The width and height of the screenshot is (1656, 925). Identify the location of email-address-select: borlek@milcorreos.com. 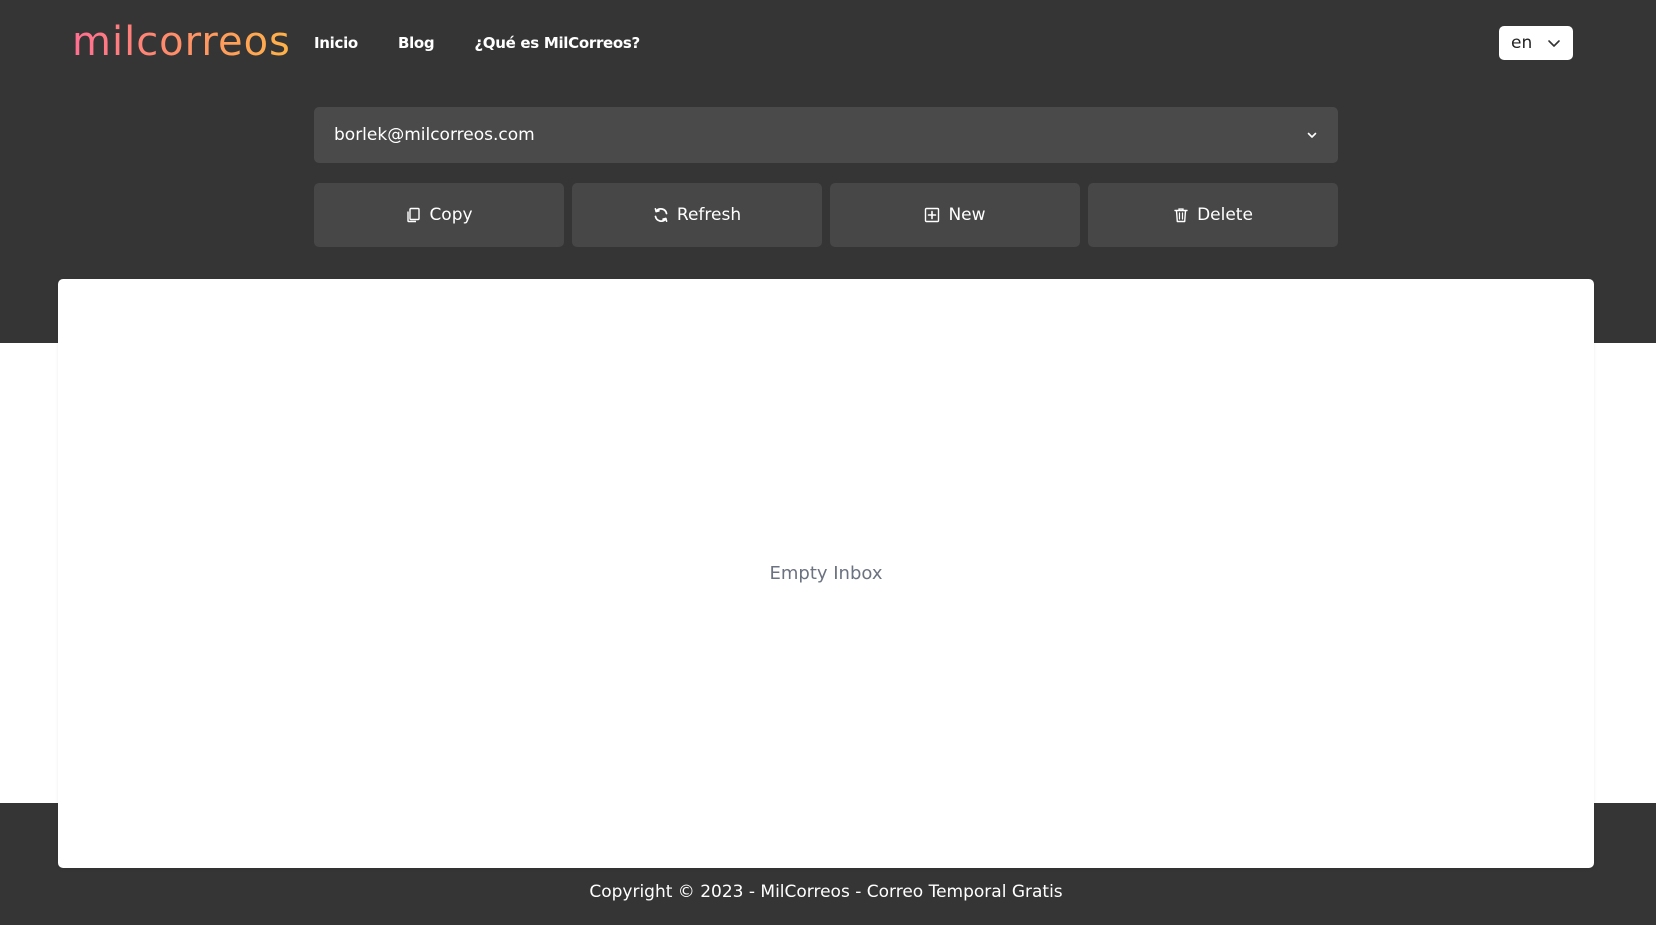
(826, 135).